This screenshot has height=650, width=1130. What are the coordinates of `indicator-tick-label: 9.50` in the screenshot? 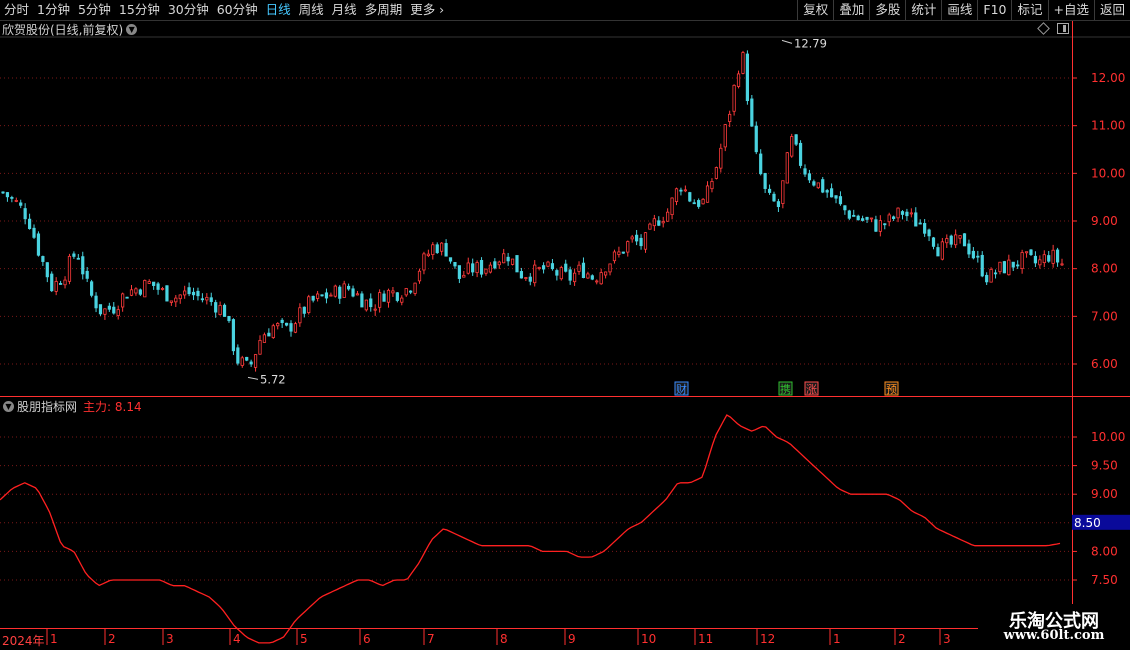 It's located at (1104, 466).